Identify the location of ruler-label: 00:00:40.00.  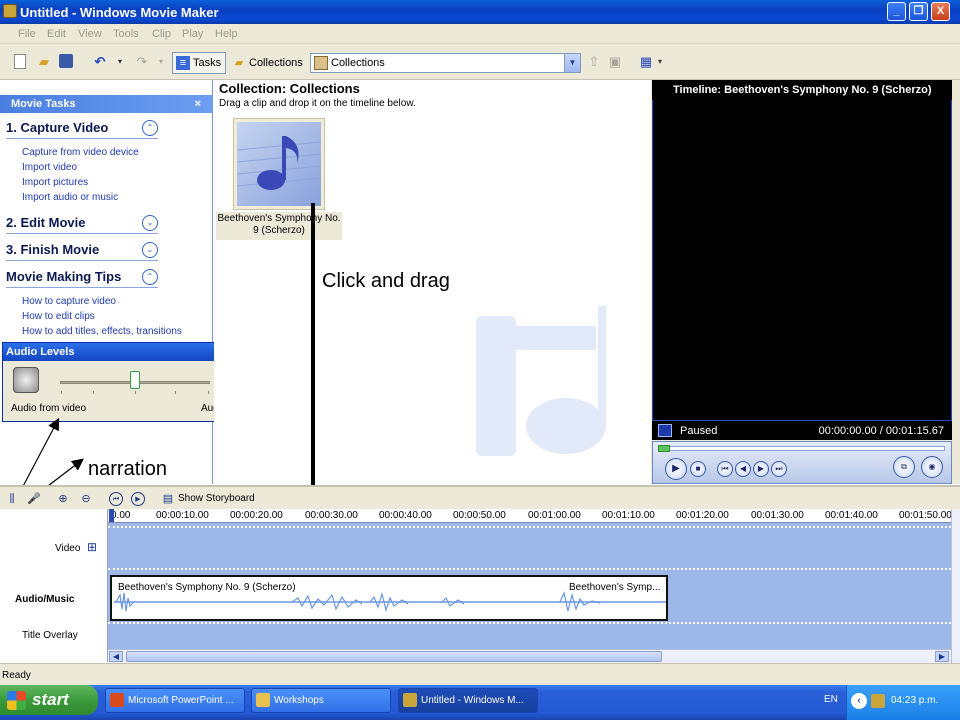
(405, 515).